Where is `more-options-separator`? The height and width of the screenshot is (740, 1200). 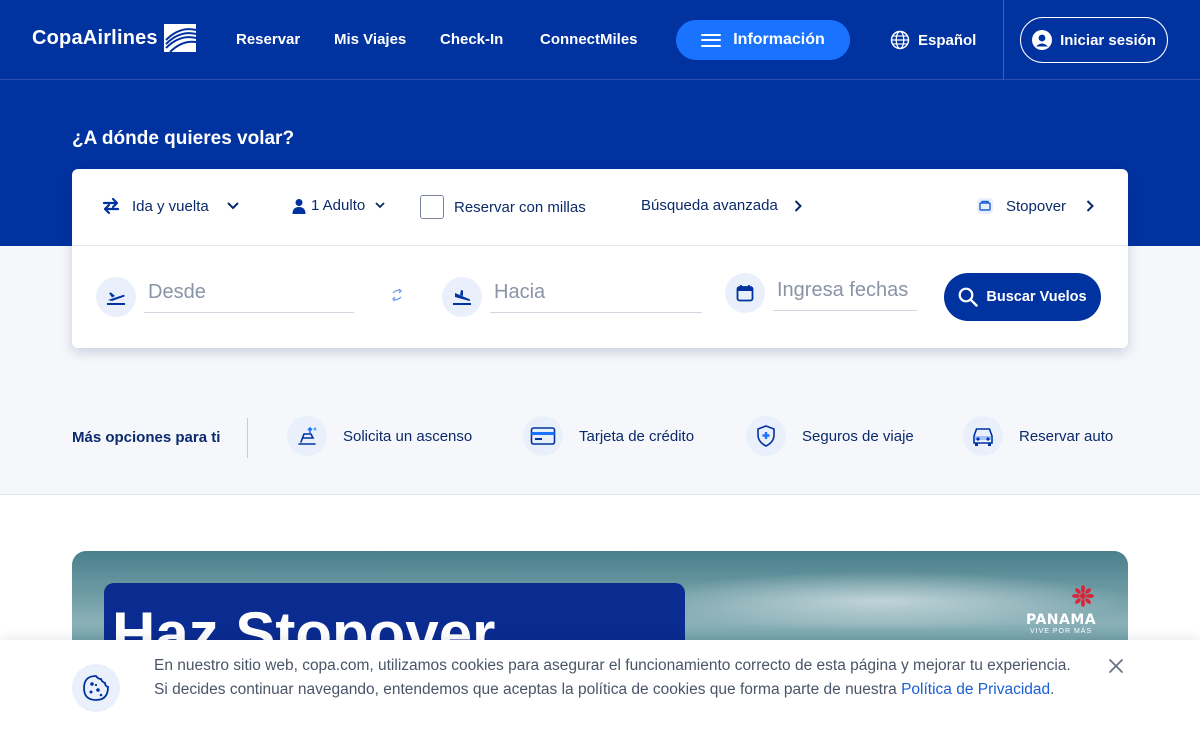
more-options-separator is located at coordinates (247, 438).